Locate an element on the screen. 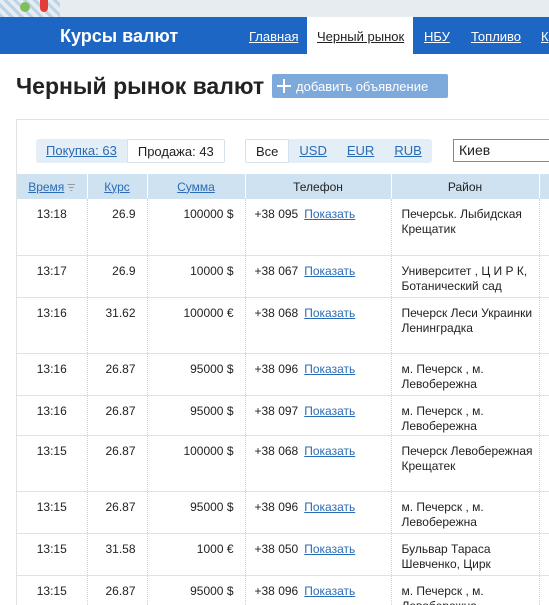 This screenshot has height=605, width=549. deal-type-toggle: Покупка: 63 Продажа: 43 is located at coordinates (130, 151).